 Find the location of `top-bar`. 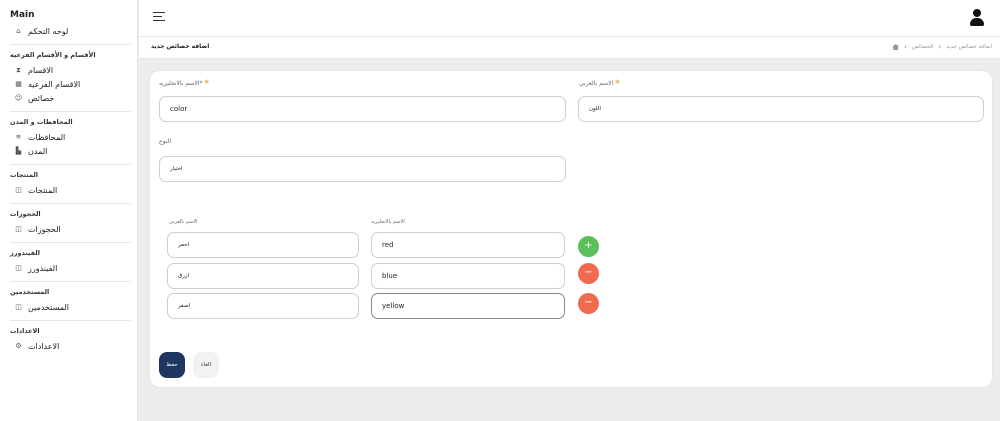

top-bar is located at coordinates (569, 18).